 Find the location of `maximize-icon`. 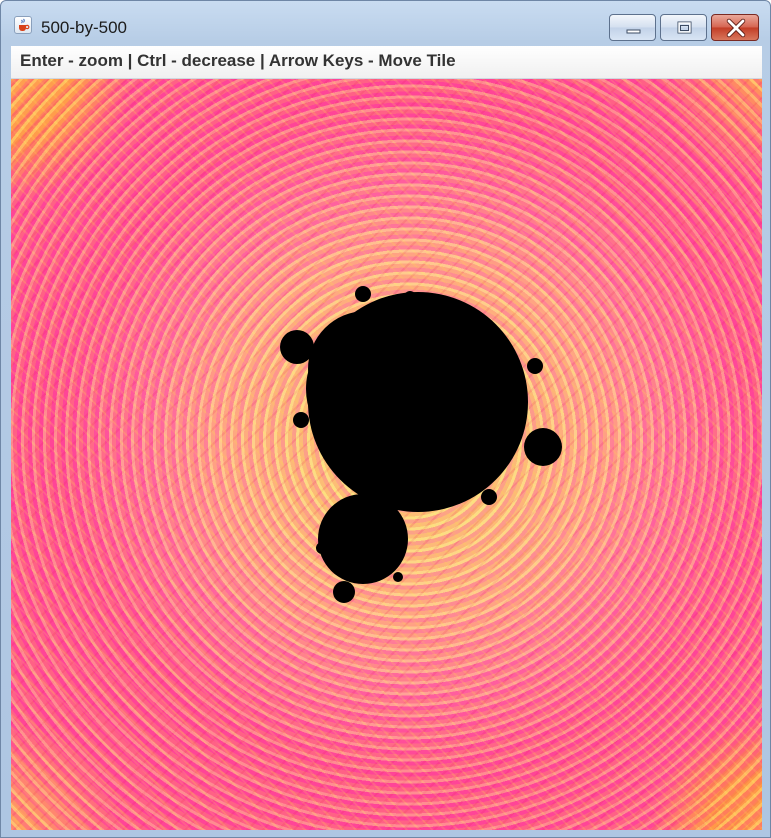

maximize-icon is located at coordinates (684, 27).